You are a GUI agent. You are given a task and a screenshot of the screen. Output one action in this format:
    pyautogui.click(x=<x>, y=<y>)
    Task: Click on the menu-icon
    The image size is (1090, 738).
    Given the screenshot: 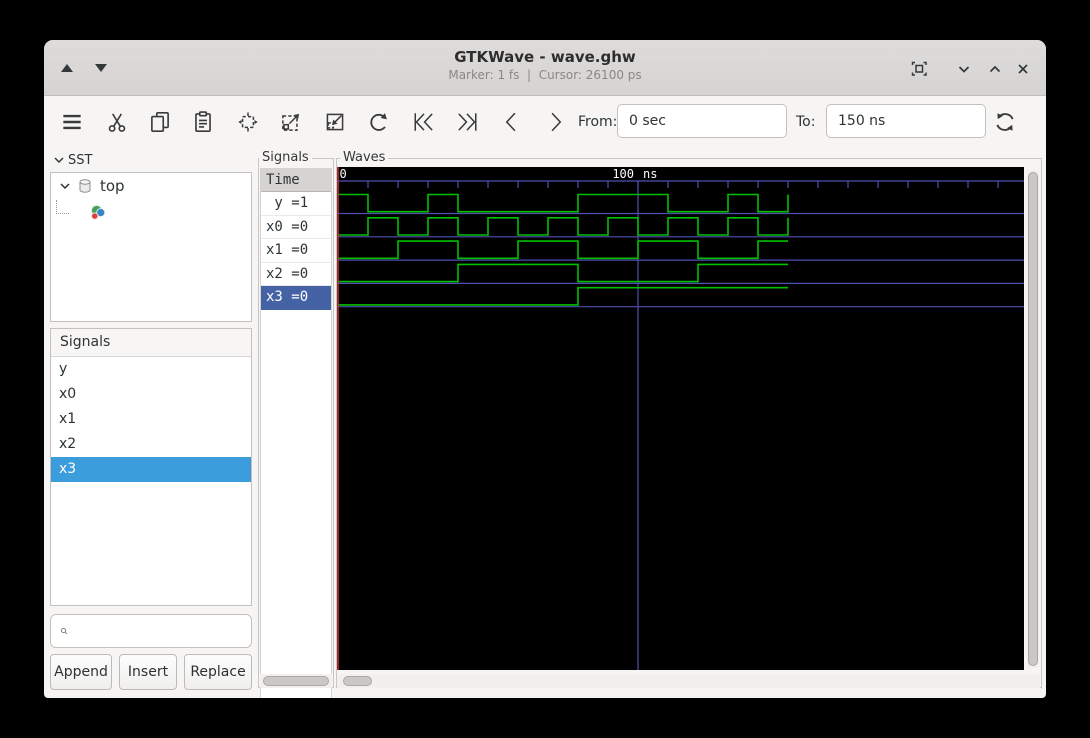 What is the action you would take?
    pyautogui.click(x=72, y=122)
    